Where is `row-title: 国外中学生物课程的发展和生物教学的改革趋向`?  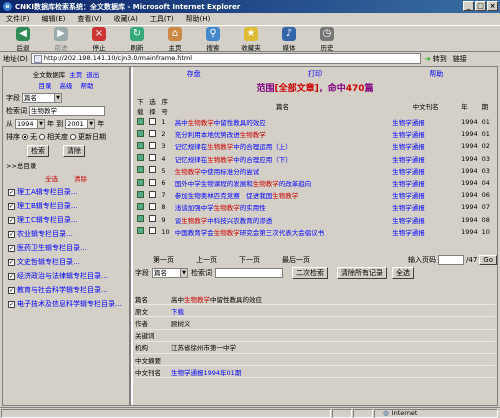
row-title: 国外中学生物课程的发展和生物教学的改革趋向 is located at coordinates (282, 183).